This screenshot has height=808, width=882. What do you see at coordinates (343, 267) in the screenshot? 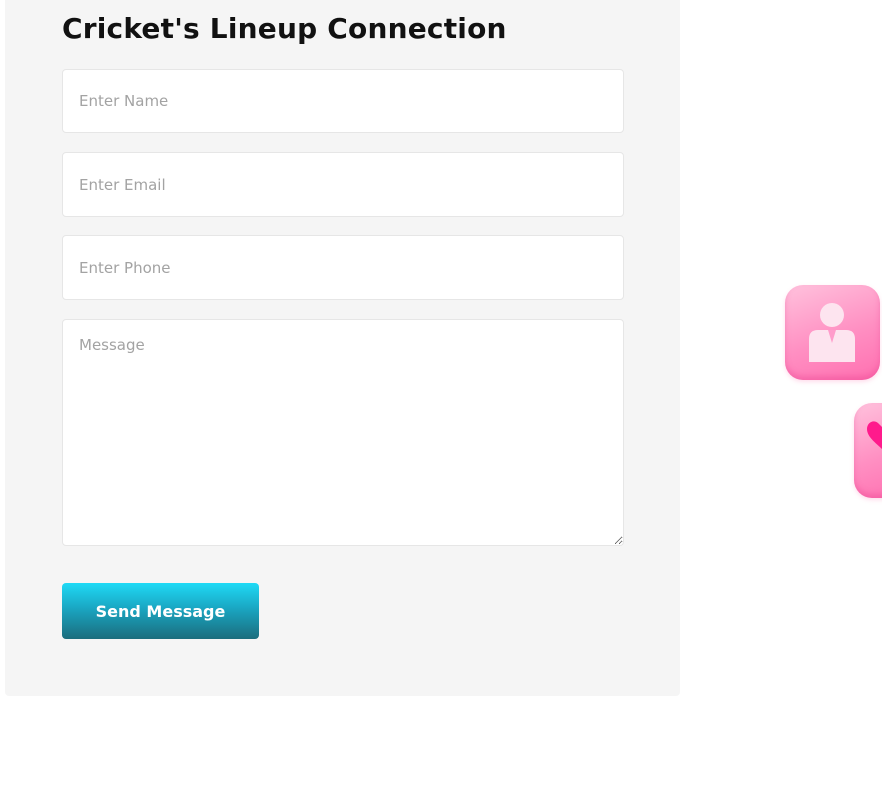
I see `phone-input` at bounding box center [343, 267].